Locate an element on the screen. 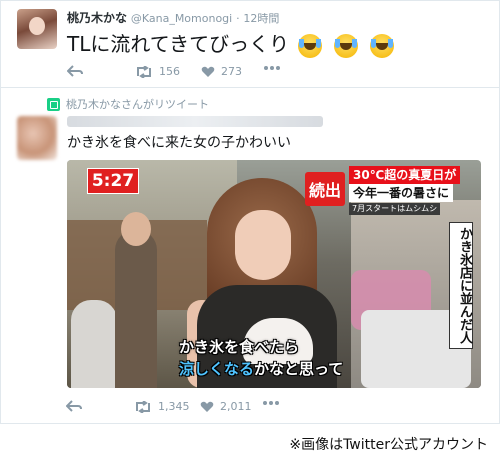 The height and width of the screenshot is (460, 500). person-seated is located at coordinates (94, 344).